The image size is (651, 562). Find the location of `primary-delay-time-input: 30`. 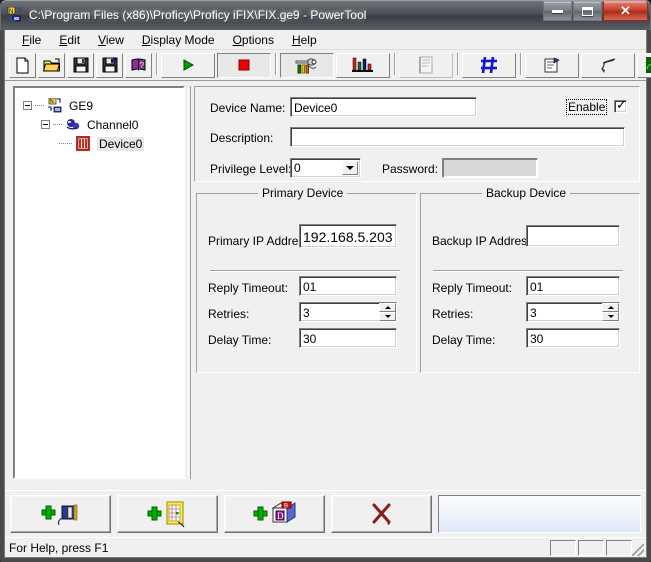

primary-delay-time-input: 30 is located at coordinates (348, 338).